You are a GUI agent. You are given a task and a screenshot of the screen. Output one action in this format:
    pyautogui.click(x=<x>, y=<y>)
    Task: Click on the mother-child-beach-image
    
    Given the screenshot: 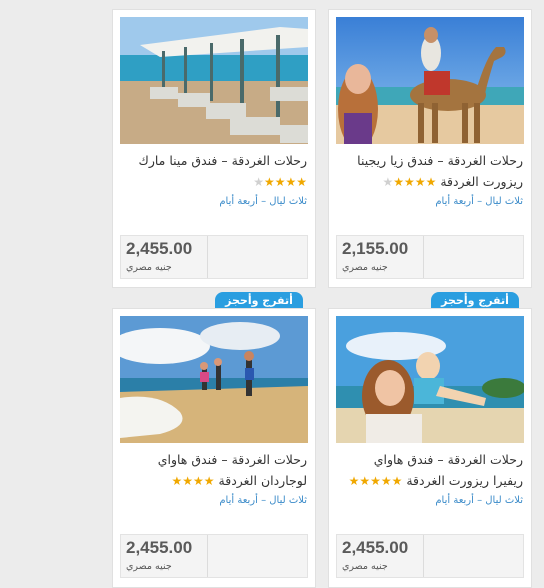 What is the action you would take?
    pyautogui.click(x=430, y=379)
    